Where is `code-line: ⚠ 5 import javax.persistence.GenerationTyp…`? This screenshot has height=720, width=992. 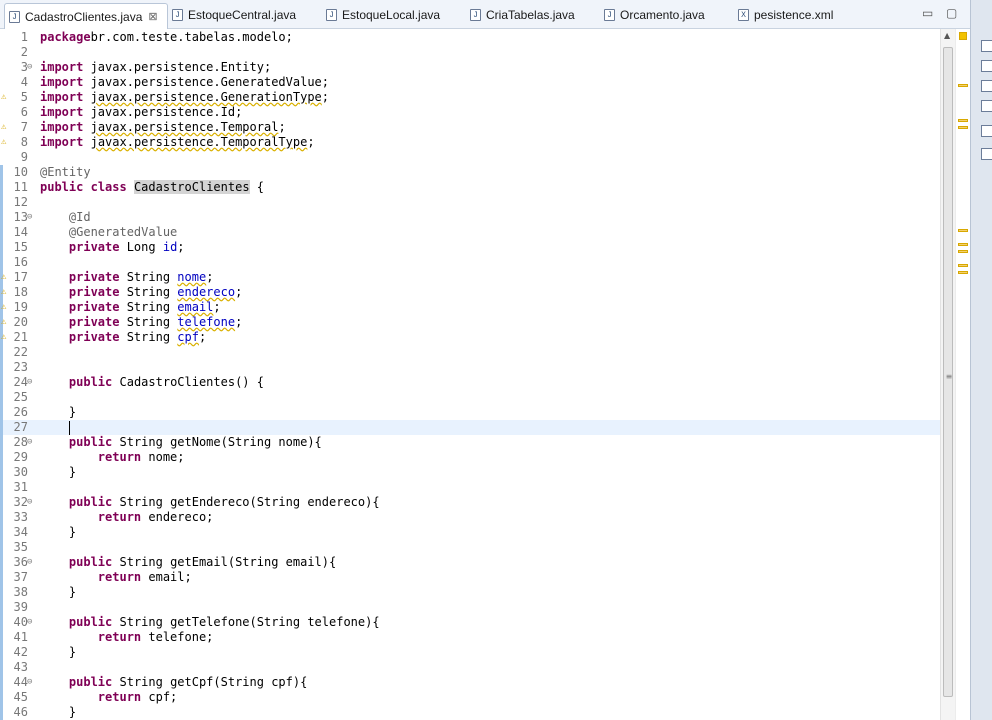 code-line: ⚠ 5 import javax.persistence.GenerationTyp… is located at coordinates (470, 97).